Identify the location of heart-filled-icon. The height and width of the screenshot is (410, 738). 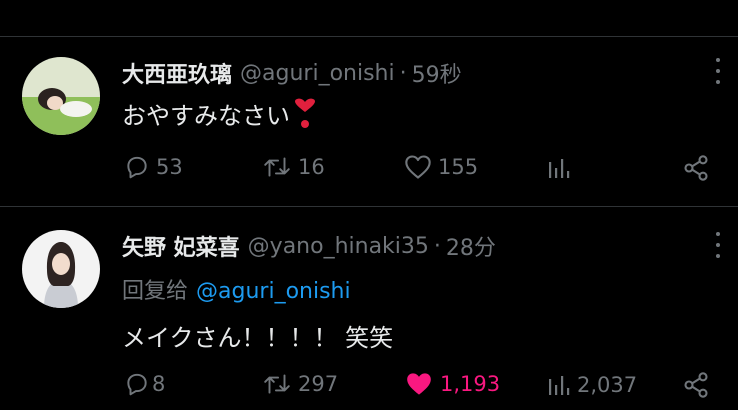
(419, 384).